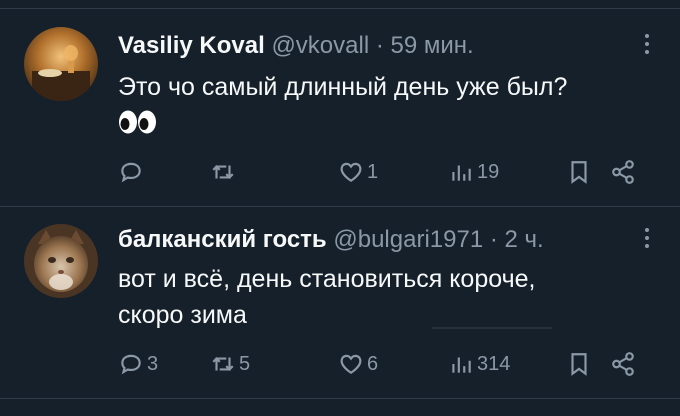 Image resolution: width=680 pixels, height=416 pixels. Describe the element at coordinates (153, 363) in the screenshot. I see `reply-count: 3` at that location.